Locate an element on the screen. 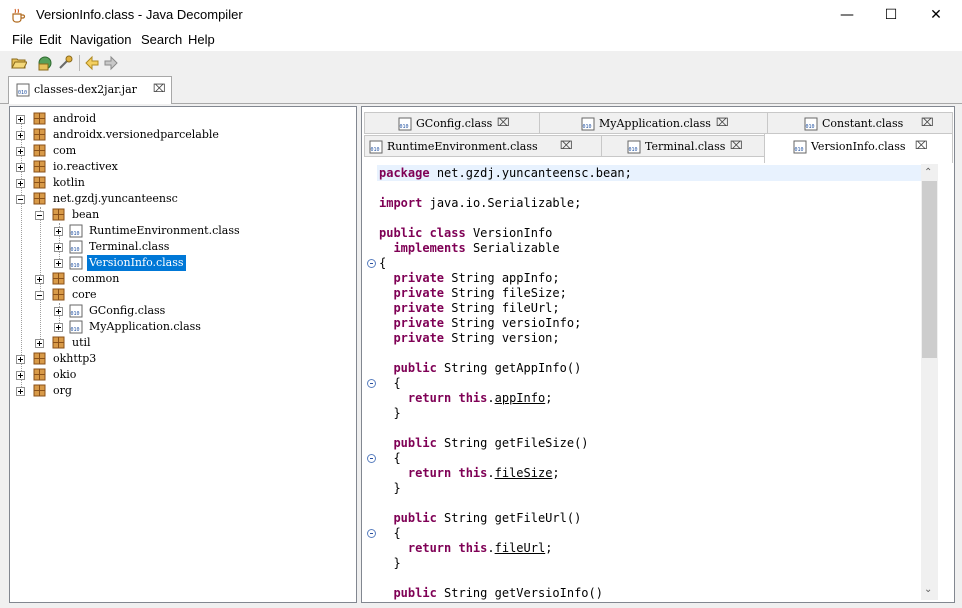  toolbar-separator is located at coordinates (79, 63).